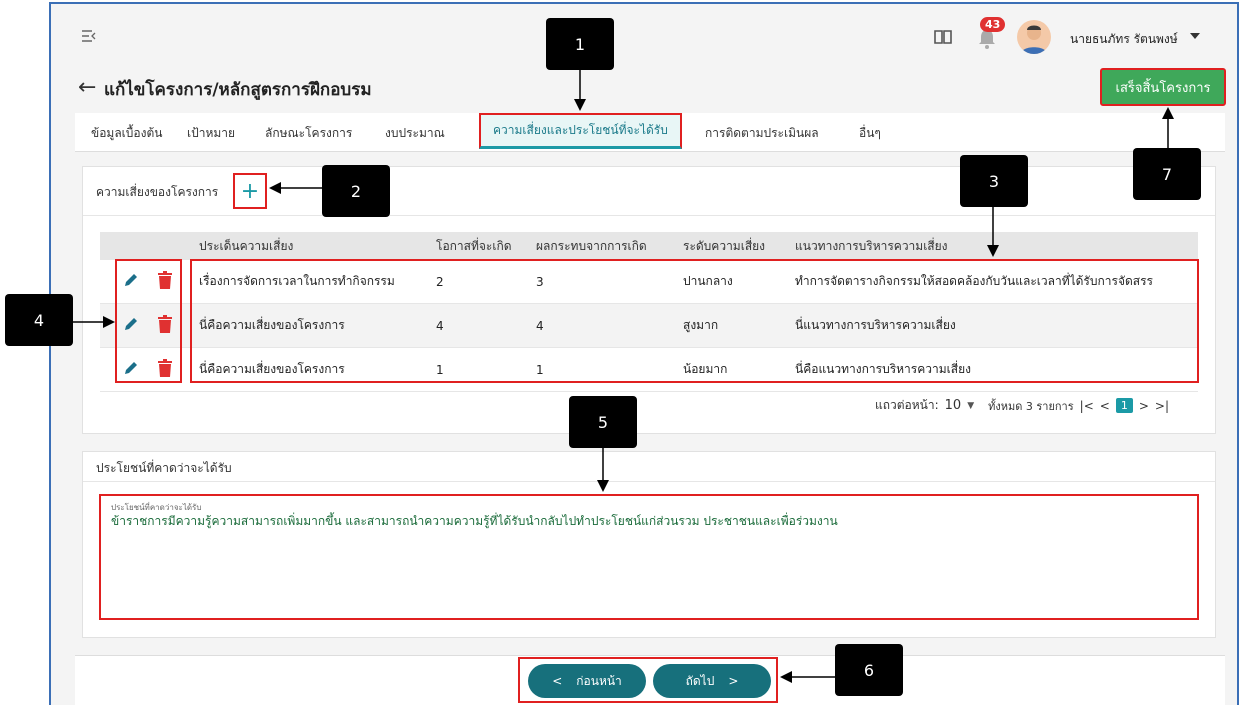  Describe the element at coordinates (39, 320) in the screenshot. I see `callout-4: 4` at that location.